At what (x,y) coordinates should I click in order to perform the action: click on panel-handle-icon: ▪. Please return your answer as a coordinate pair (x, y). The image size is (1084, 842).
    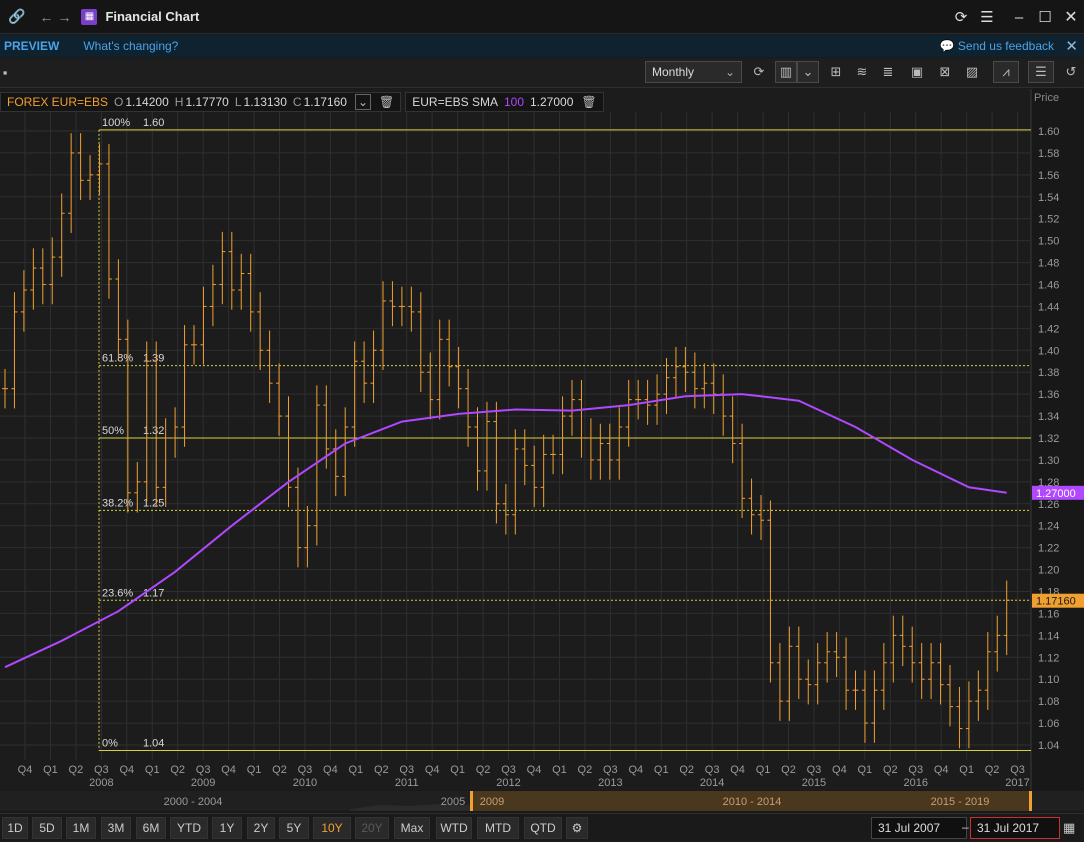
    Looking at the image, I should click on (5, 72).